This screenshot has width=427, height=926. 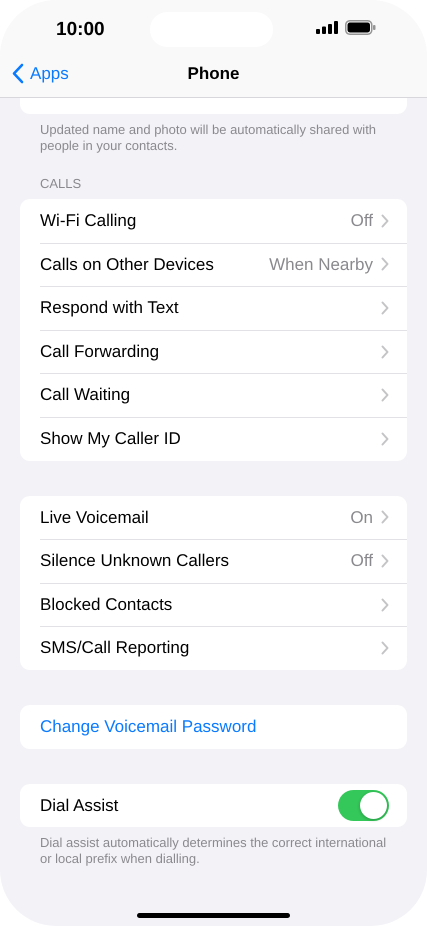 I want to click on row-value: On, so click(x=361, y=517).